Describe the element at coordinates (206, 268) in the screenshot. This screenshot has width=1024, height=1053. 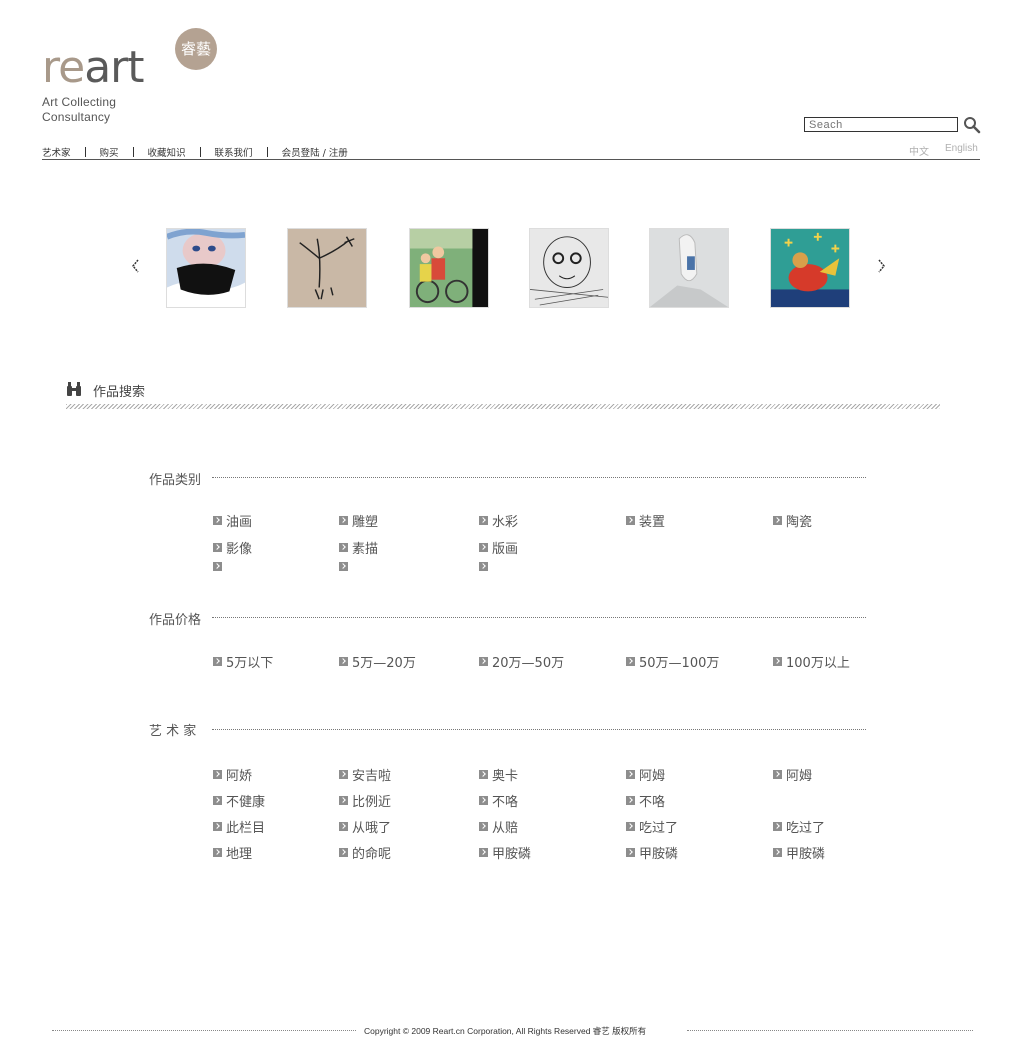
I see `artwork-thumb-girl-face` at that location.